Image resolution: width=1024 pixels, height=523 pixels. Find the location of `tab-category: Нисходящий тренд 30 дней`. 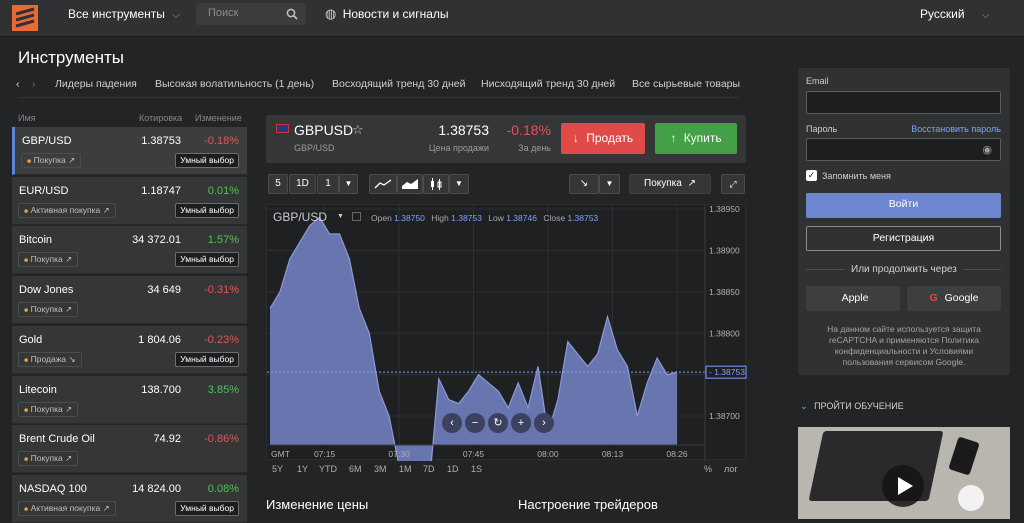

tab-category: Нисходящий тренд 30 дней is located at coordinates (548, 84).